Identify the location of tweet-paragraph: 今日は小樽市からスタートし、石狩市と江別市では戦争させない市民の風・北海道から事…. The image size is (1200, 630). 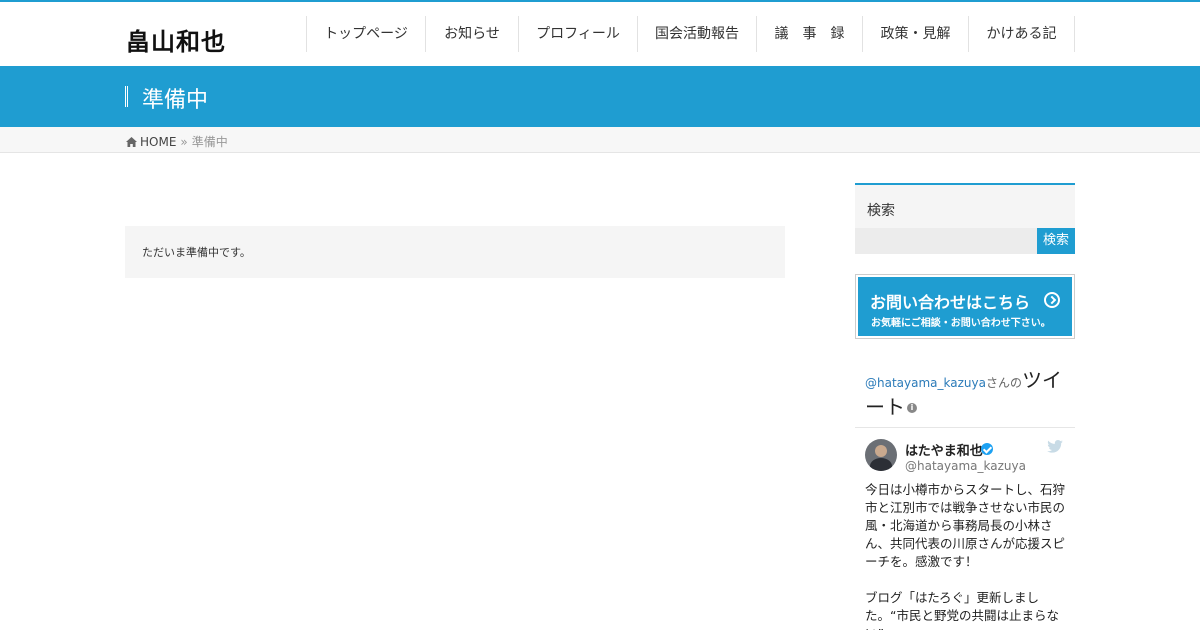
(965, 525).